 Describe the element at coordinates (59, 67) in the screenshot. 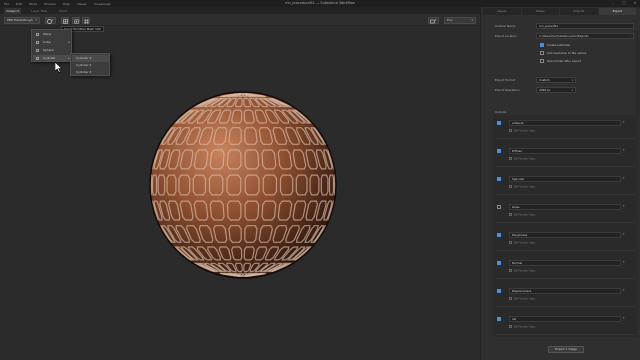

I see `mouse-cursor-icon` at that location.